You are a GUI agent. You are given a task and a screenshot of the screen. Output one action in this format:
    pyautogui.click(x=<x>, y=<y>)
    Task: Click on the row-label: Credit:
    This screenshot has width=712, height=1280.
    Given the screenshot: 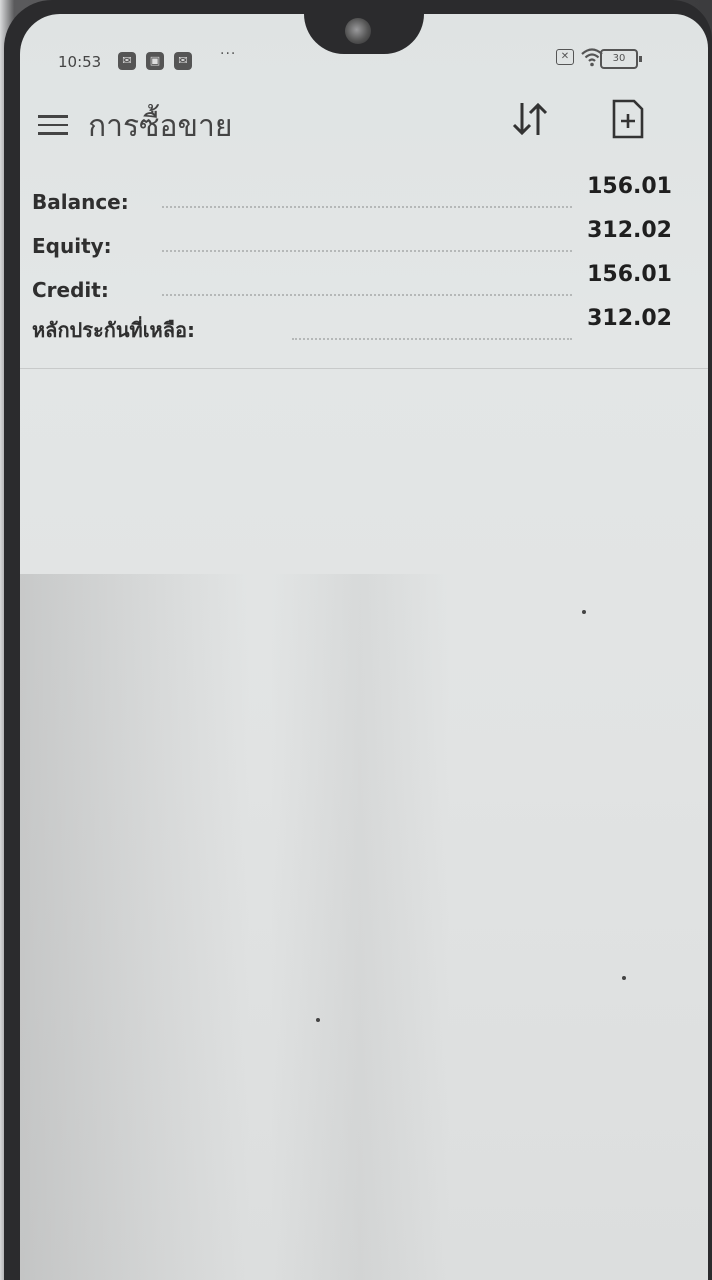 What is the action you would take?
    pyautogui.click(x=70, y=290)
    